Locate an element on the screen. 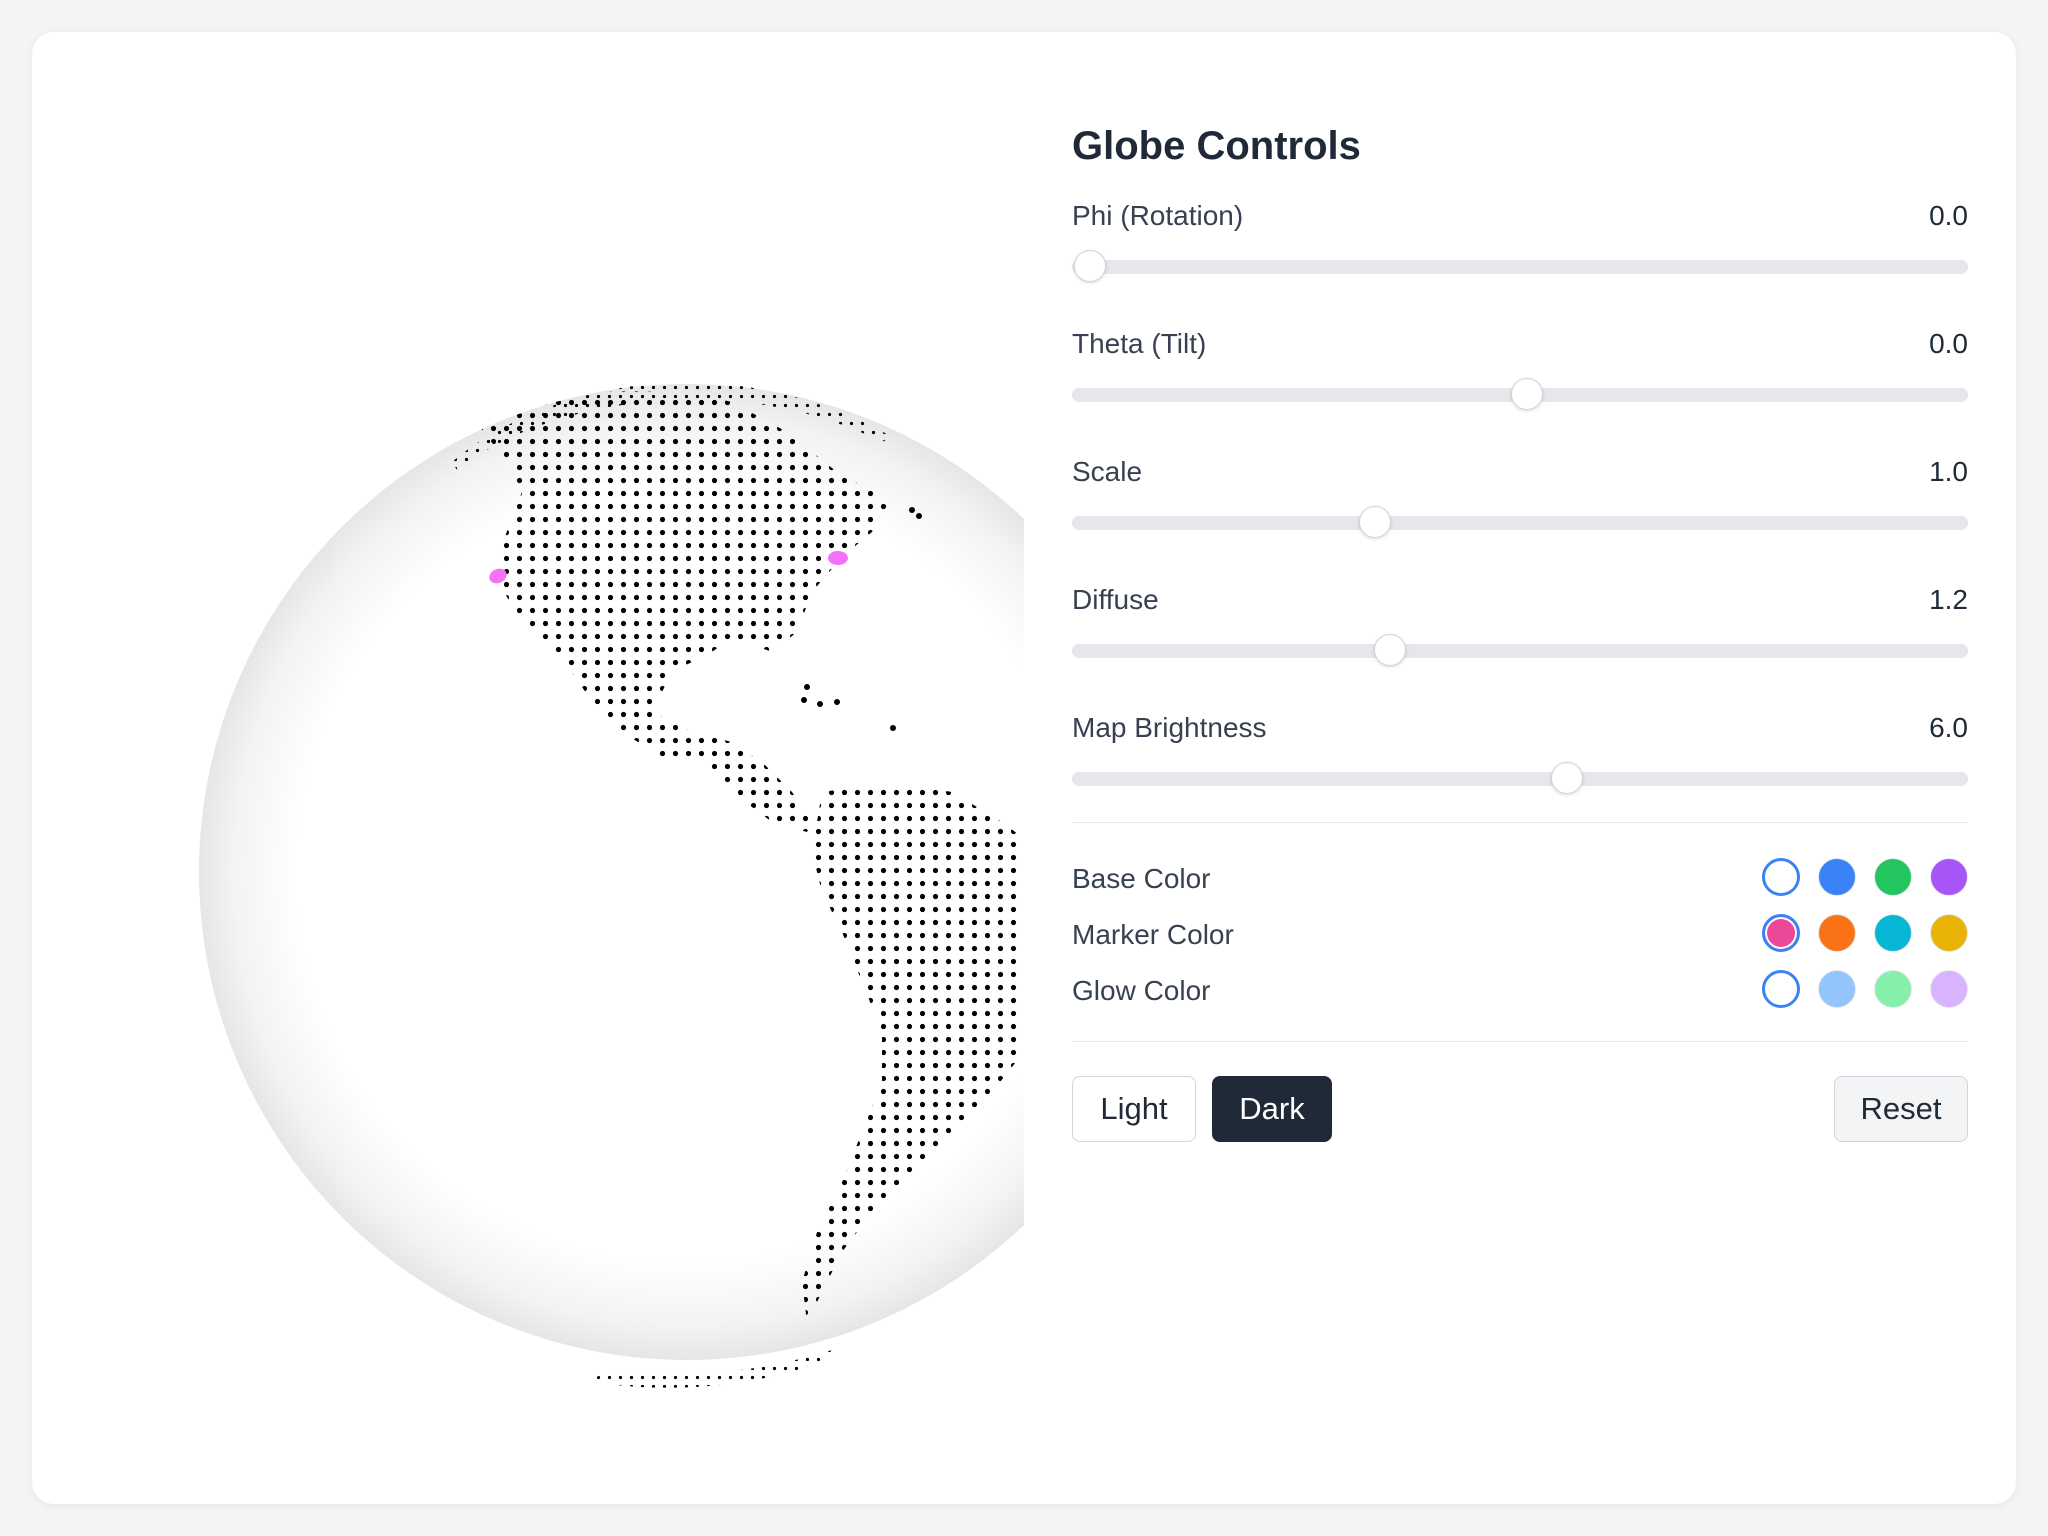 The width and height of the screenshot is (2048, 1536). dark-theme-button: Dark is located at coordinates (1272, 1109).